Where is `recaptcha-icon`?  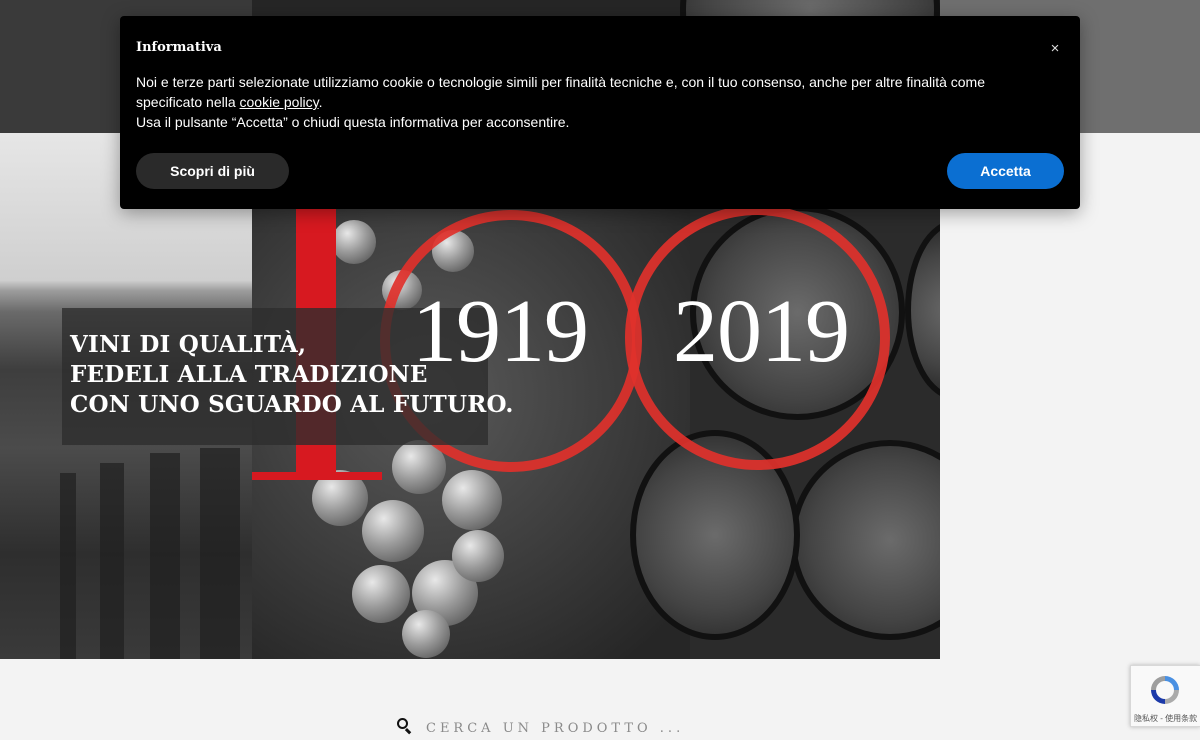
recaptcha-icon is located at coordinates (1165, 690).